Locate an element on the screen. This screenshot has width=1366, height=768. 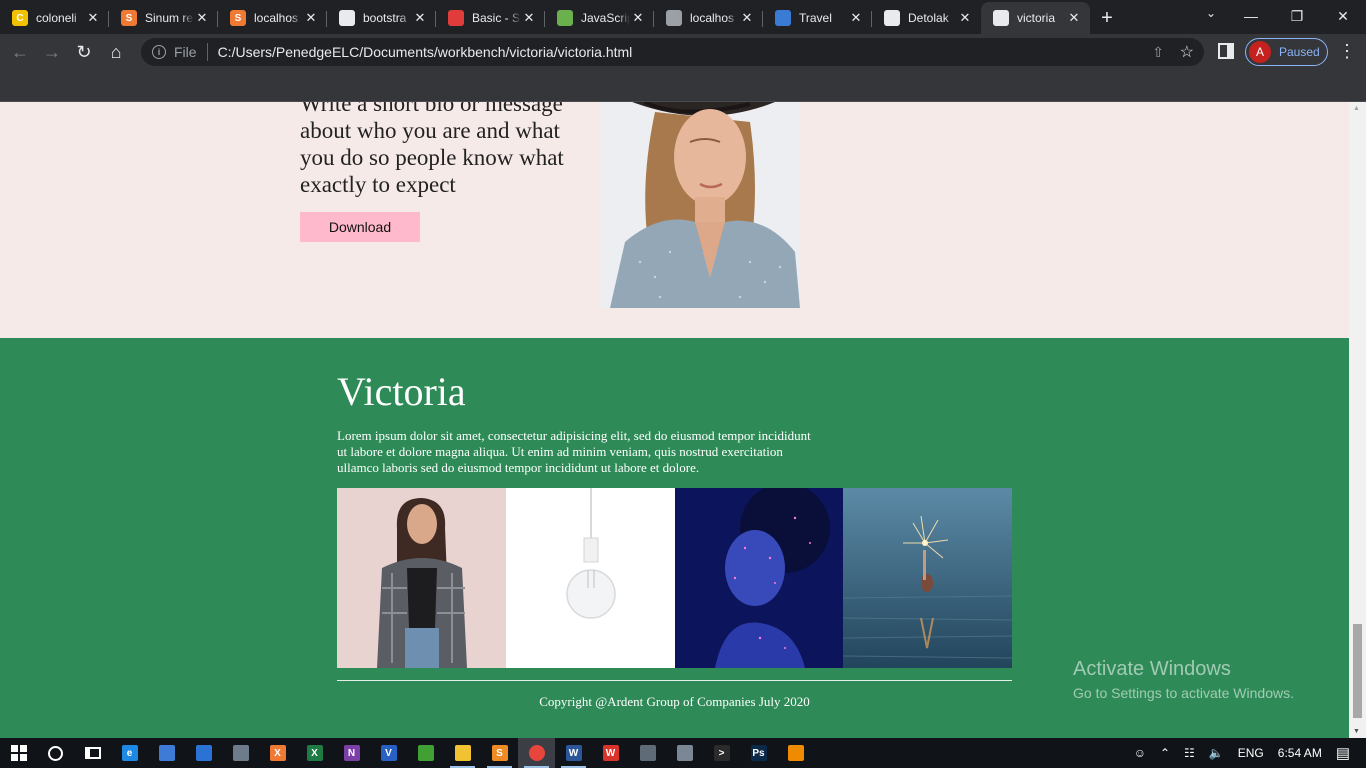
scrollbar-thumb is located at coordinates (1357, 671).